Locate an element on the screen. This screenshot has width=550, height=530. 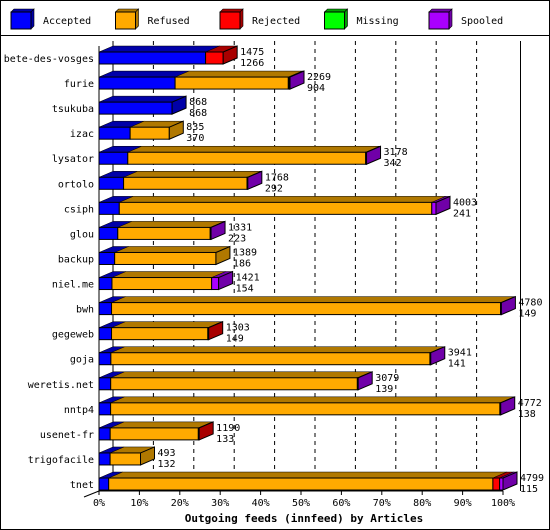
category-label: trigofacile is located at coordinates (61, 460).